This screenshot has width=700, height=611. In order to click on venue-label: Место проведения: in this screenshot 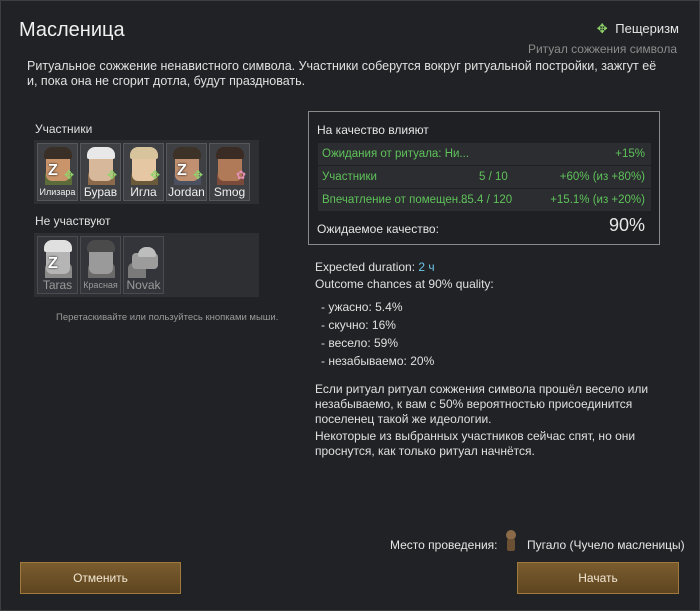, I will do `click(444, 545)`.